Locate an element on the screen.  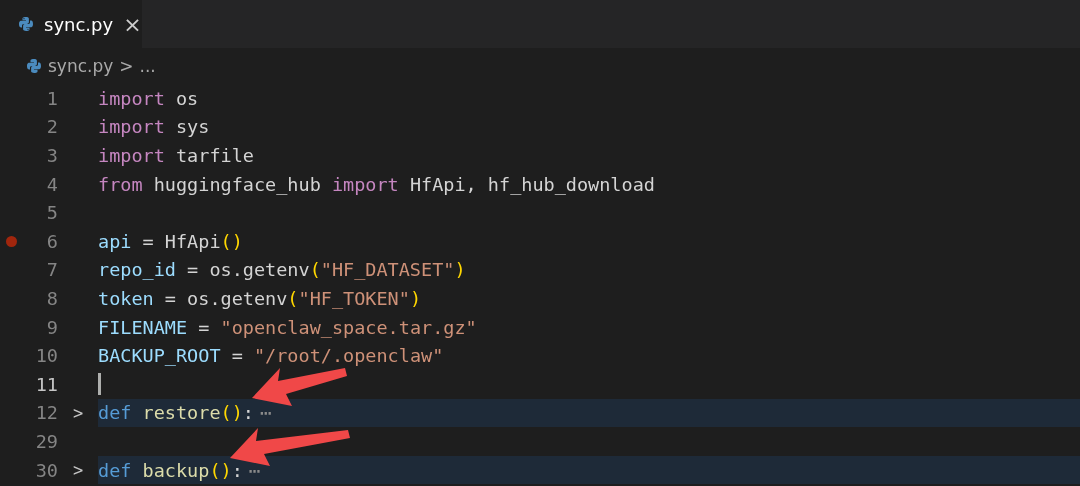
breadcrumb-item: sync.py is located at coordinates (81, 66).